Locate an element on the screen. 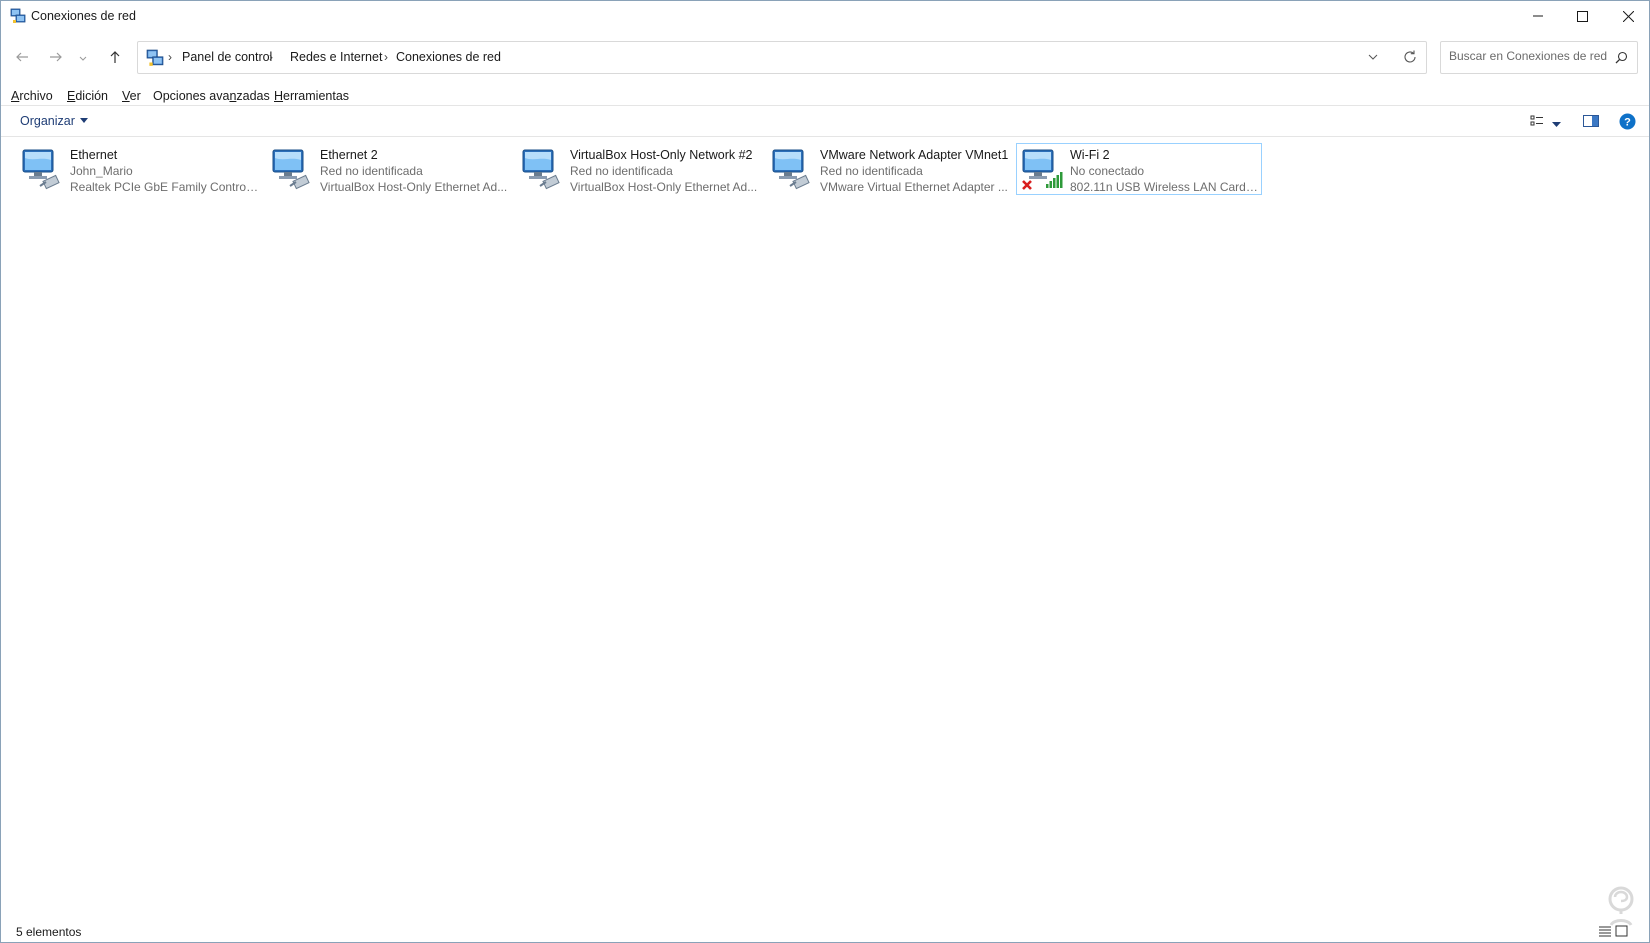 This screenshot has height=943, width=1650. refresh-icon is located at coordinates (1410, 59).